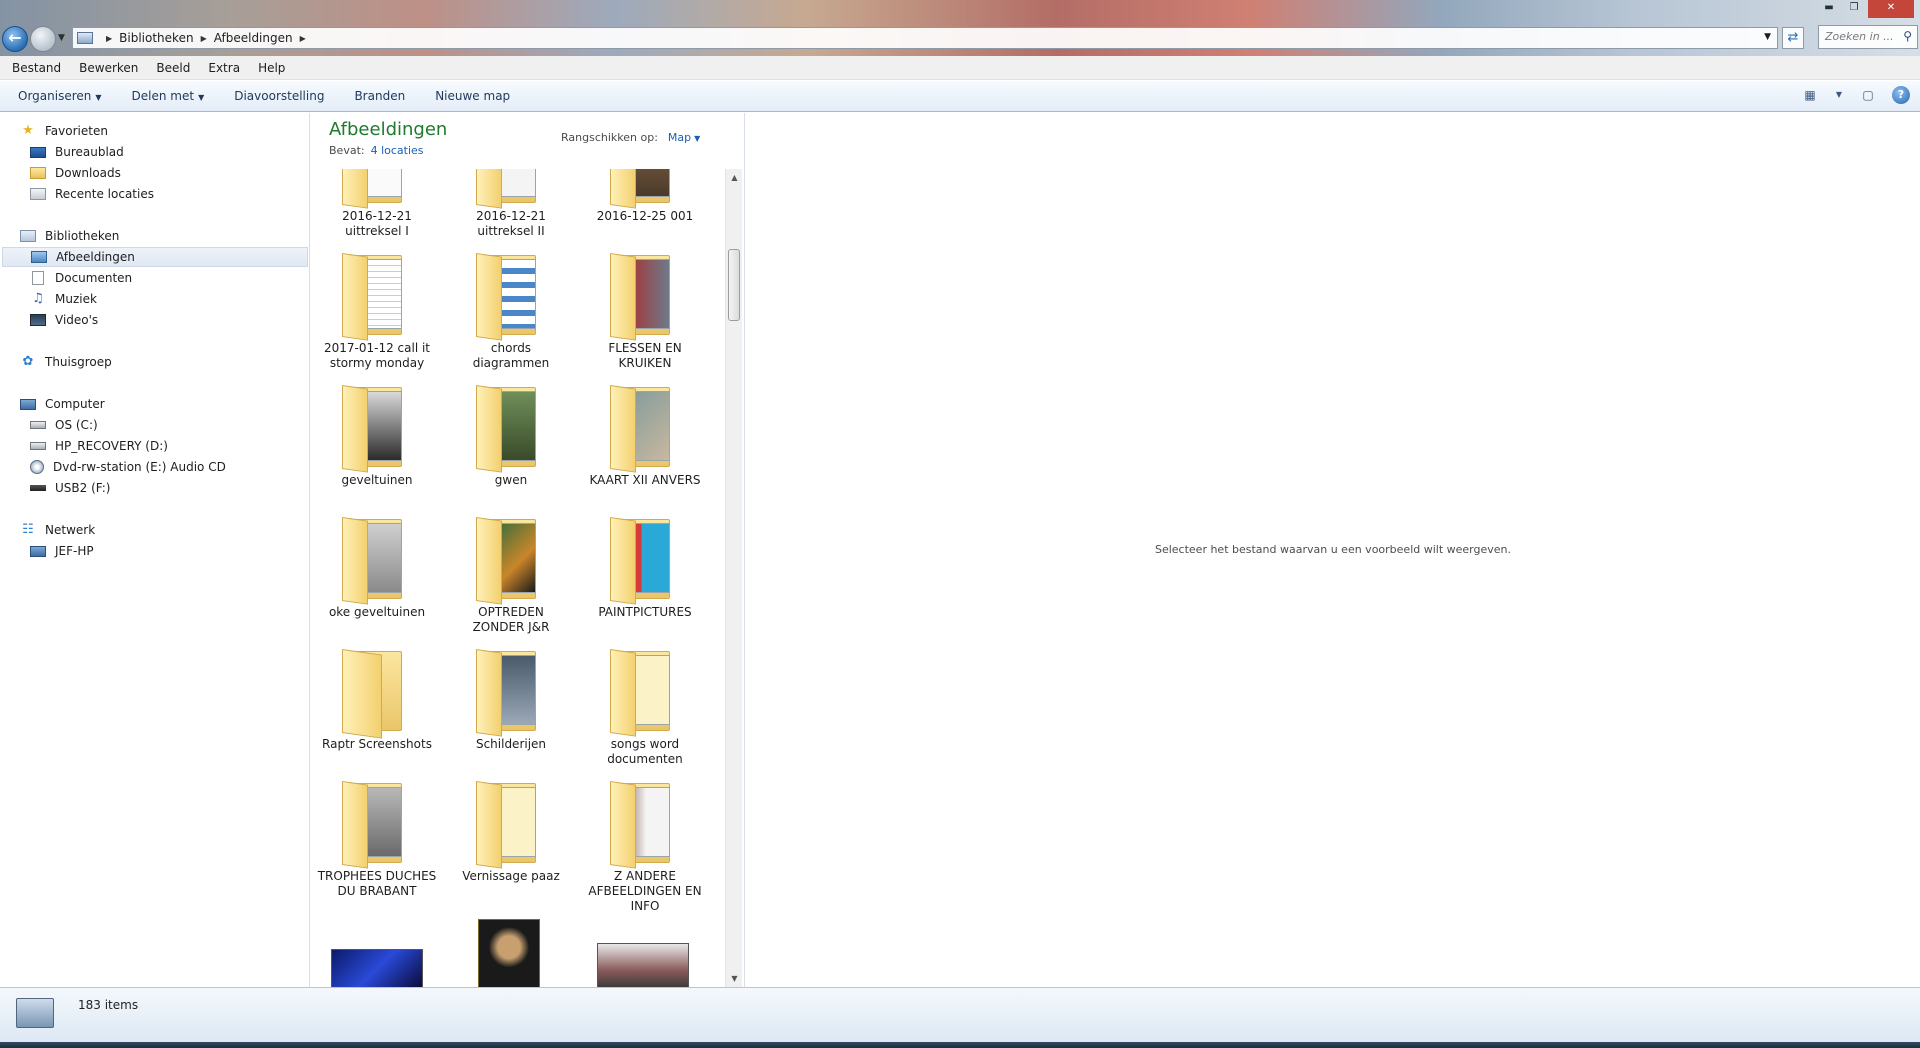  I want to click on preview-pane-icon: ▢, so click(1868, 95).